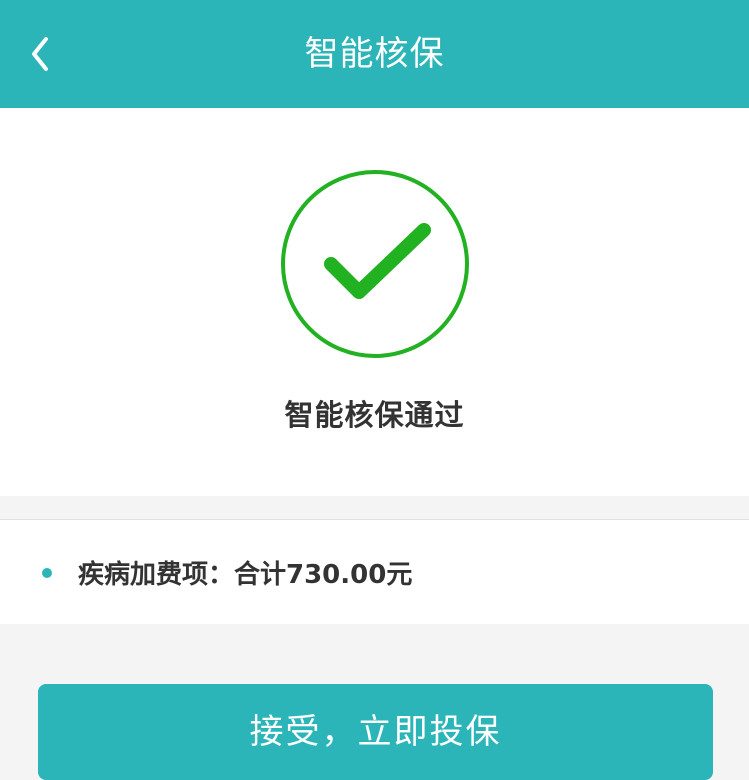 The height and width of the screenshot is (780, 749). I want to click on page-title: 智能核保, so click(374, 54).